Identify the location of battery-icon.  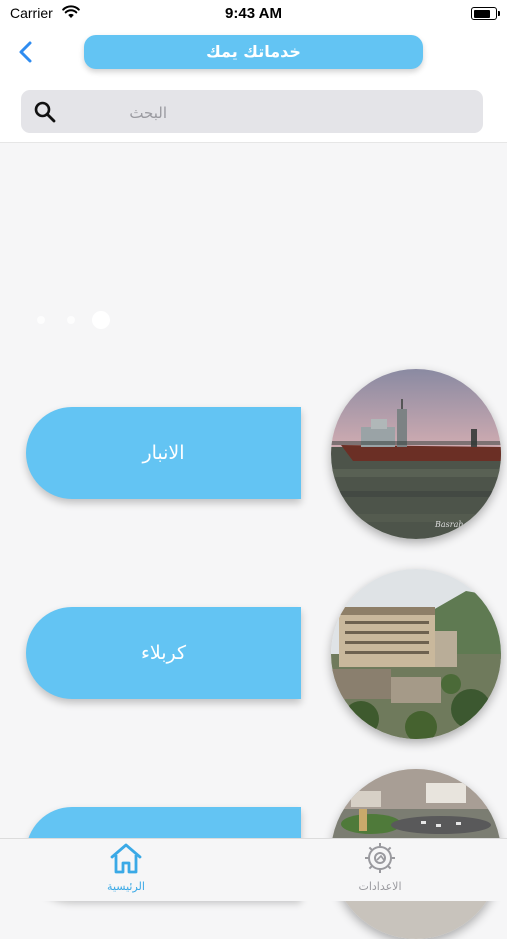
(485, 13).